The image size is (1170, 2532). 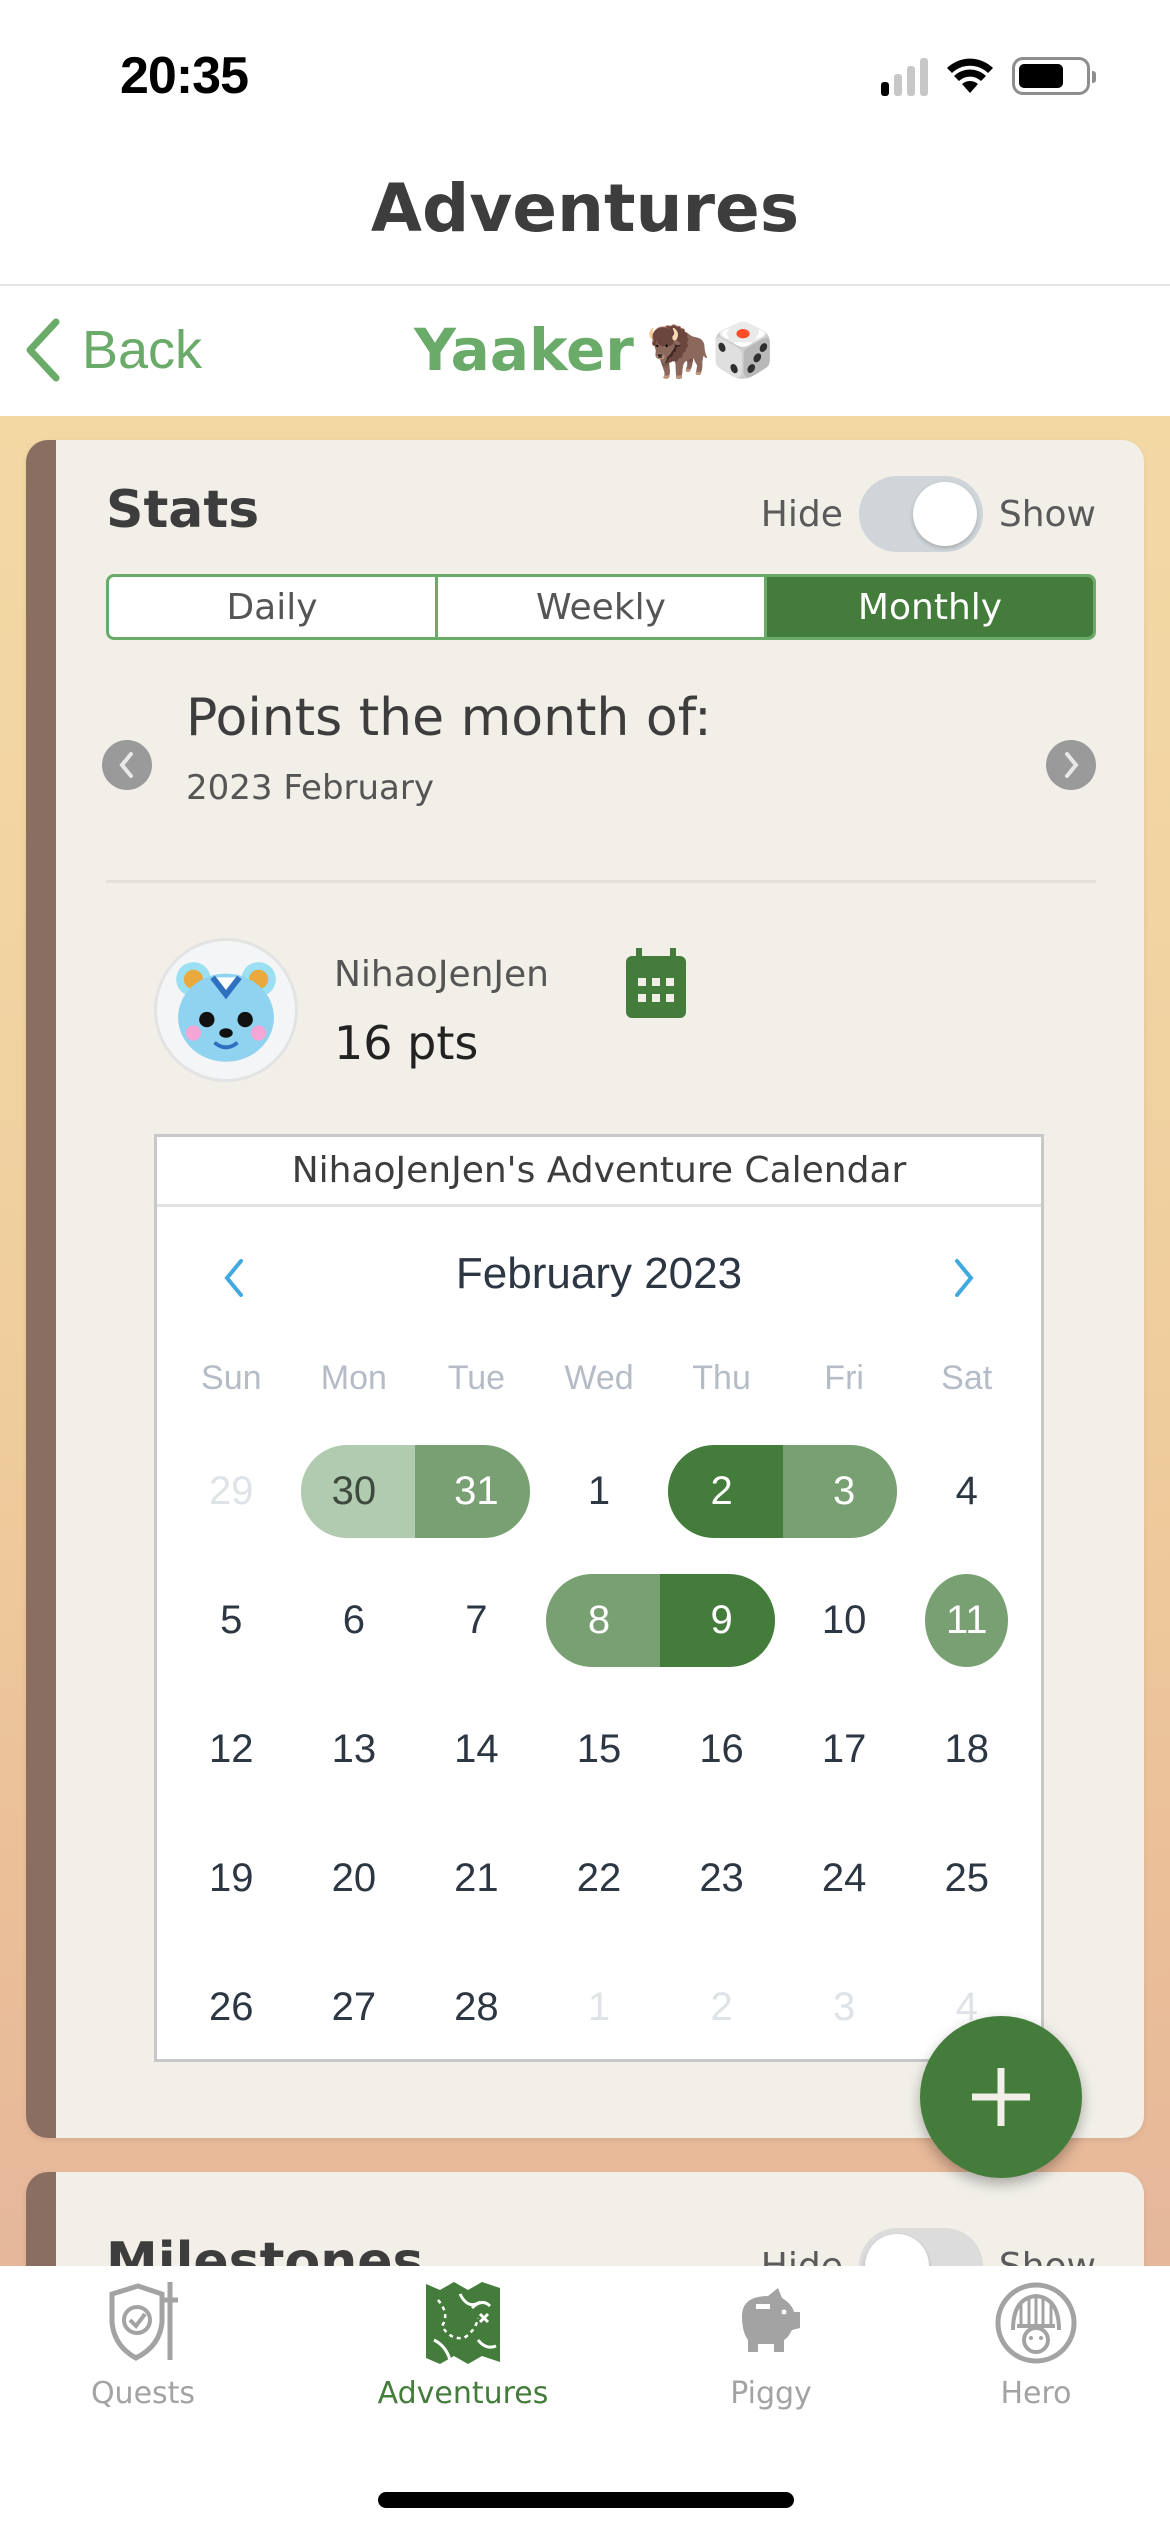 I want to click on calendar-day: 10, so click(x=844, y=1620).